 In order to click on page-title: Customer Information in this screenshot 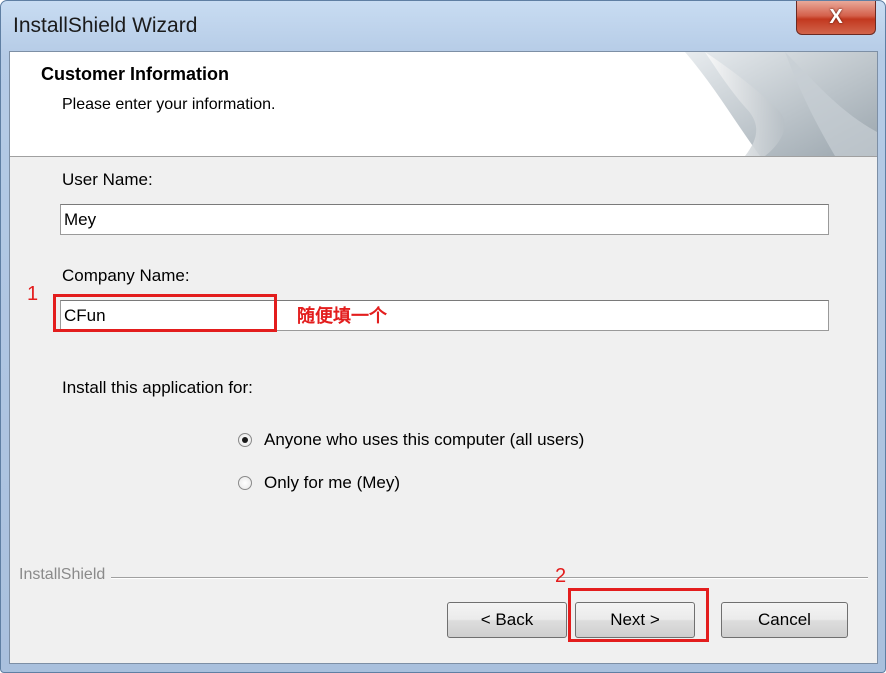, I will do `click(135, 74)`.